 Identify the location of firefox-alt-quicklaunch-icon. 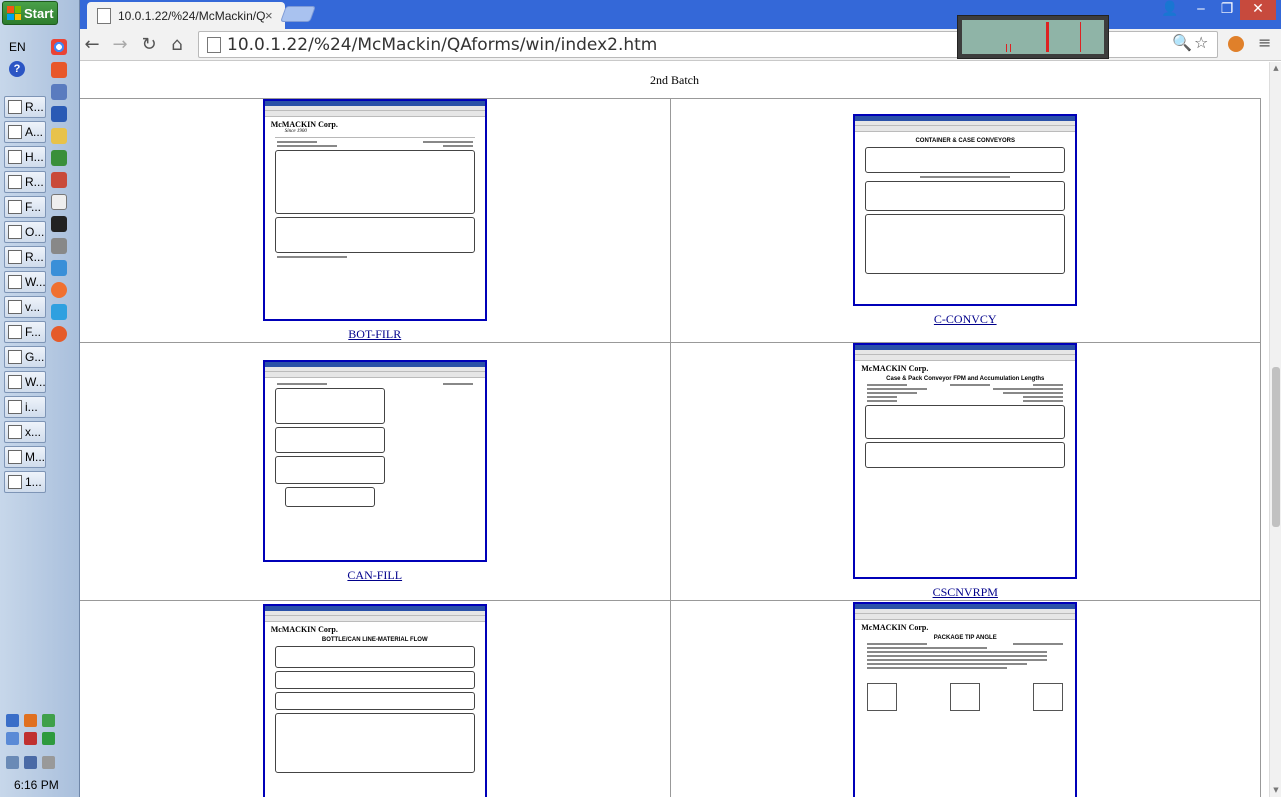
(59, 334).